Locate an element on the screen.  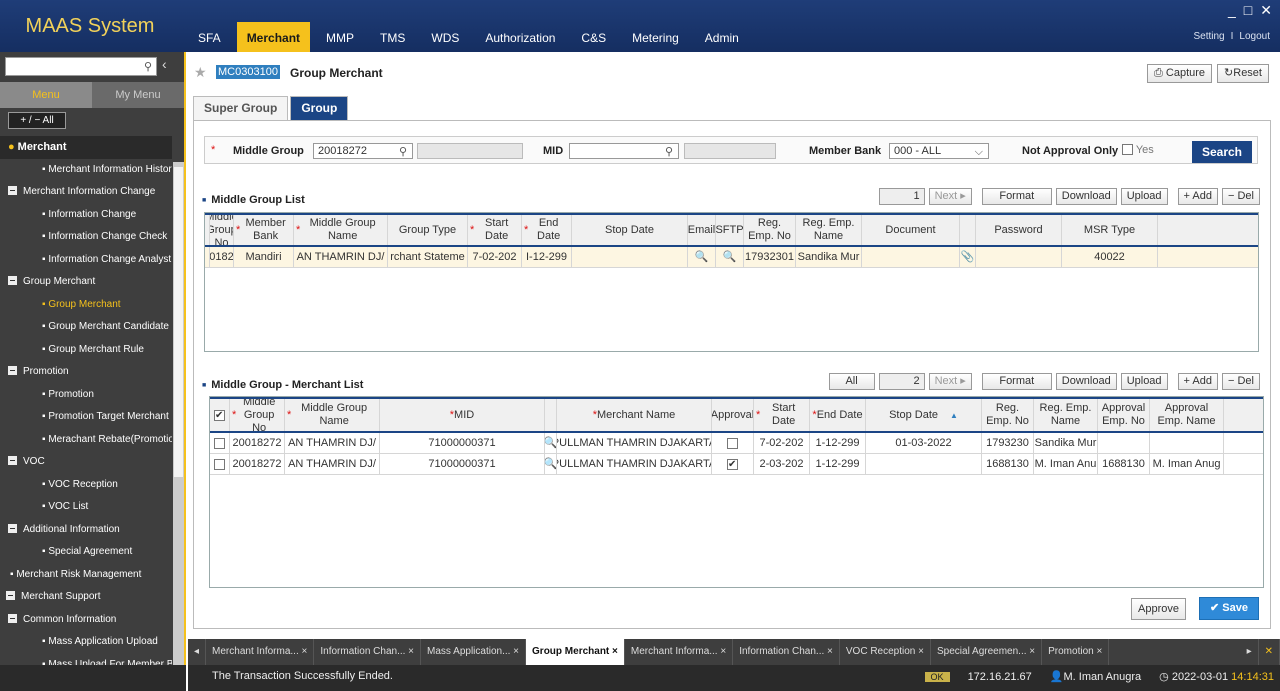
tab-super-group: Super Group is located at coordinates (241, 108).